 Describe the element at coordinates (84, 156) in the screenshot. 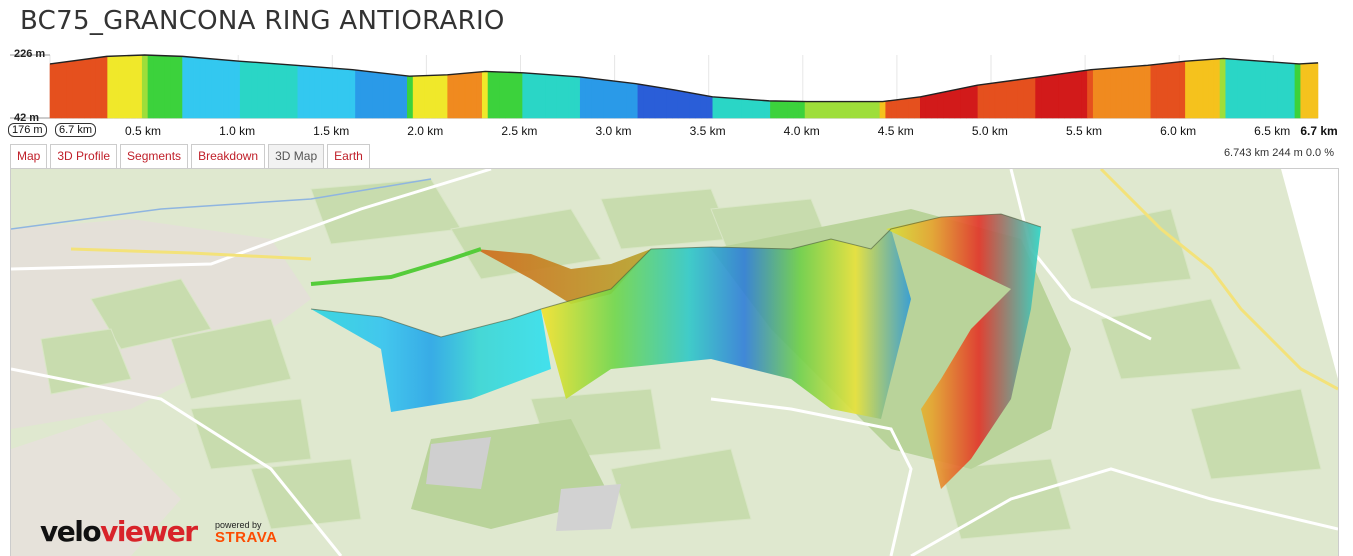

I see `tab-3d-profile: 3D Profile` at that location.